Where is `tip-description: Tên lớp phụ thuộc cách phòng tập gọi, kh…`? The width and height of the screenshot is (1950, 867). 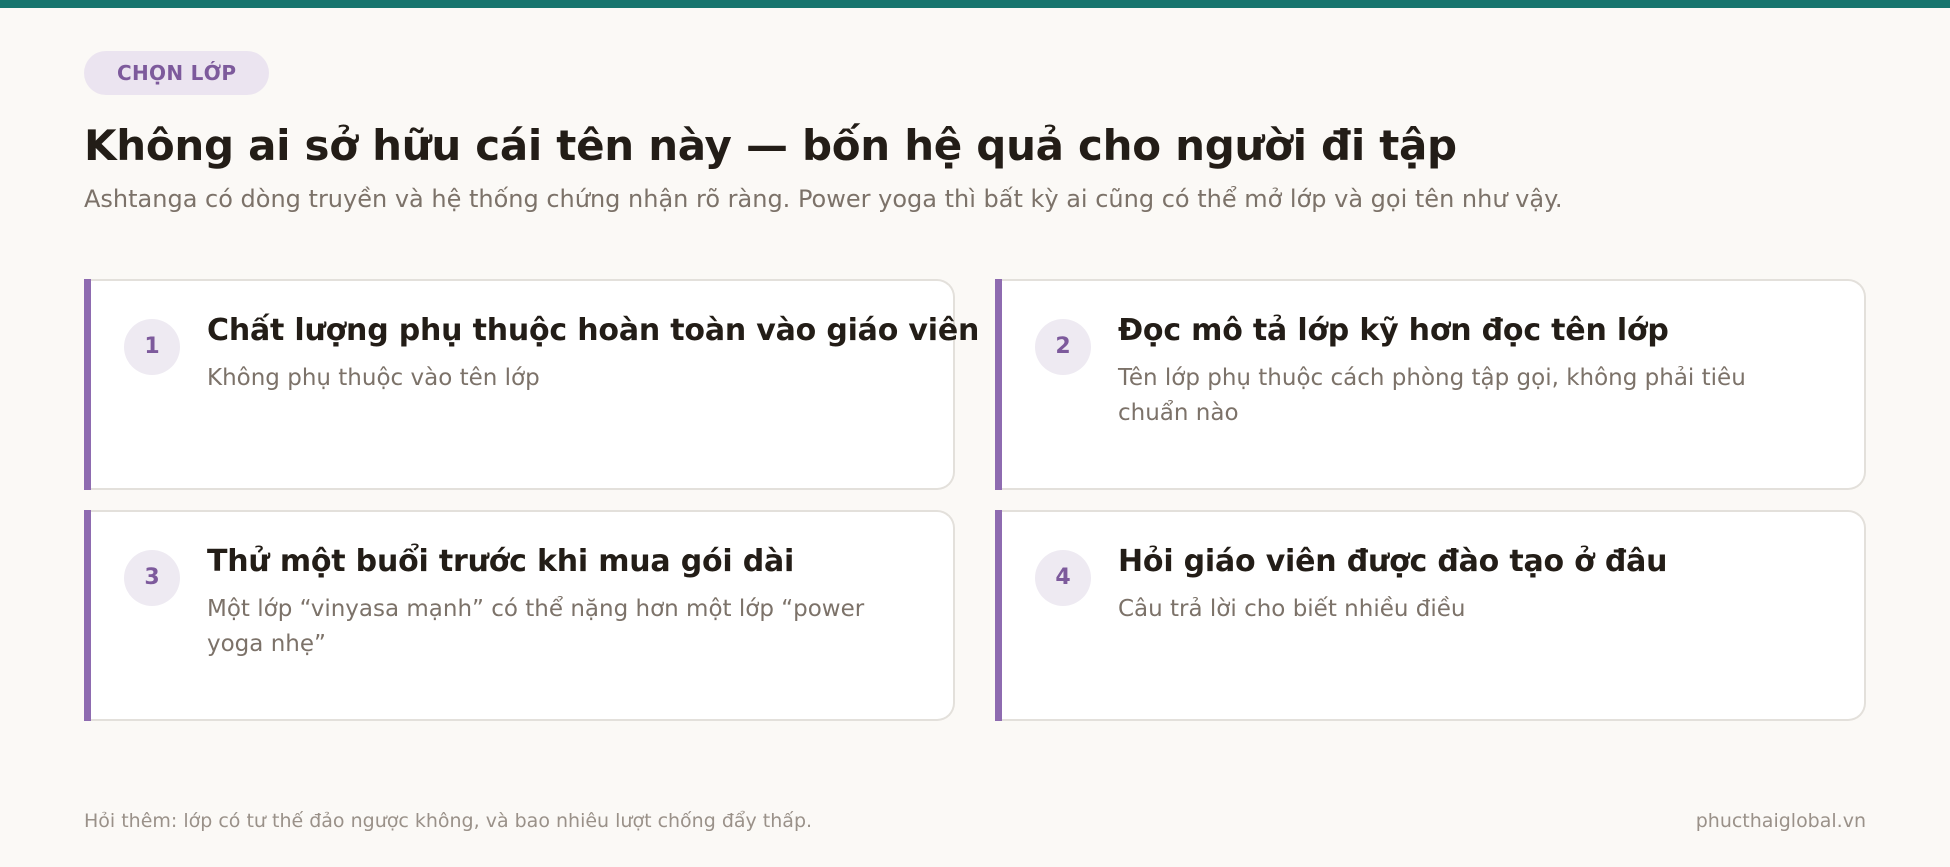 tip-description: Tên lớp phụ thuộc cách phòng tập gọi, kh… is located at coordinates (1432, 395).